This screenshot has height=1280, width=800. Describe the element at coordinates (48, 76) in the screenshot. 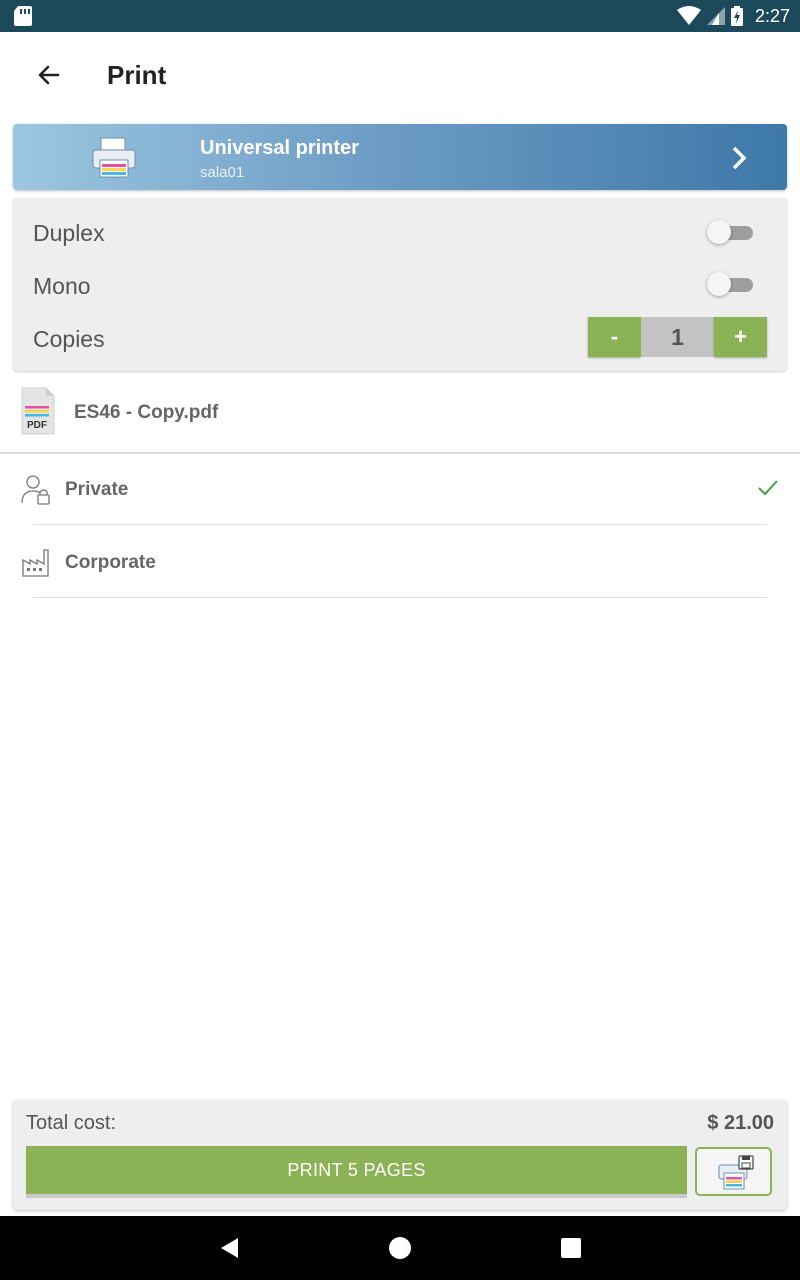

I see `back-arrow-icon` at that location.